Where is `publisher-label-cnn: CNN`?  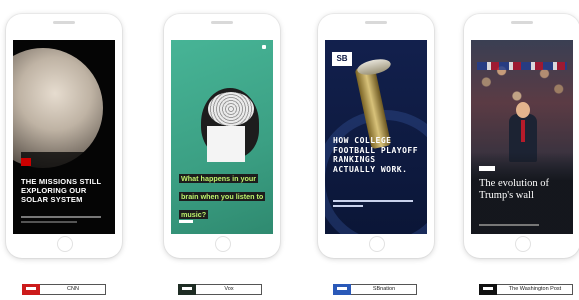 publisher-label-cnn: CNN is located at coordinates (64, 289).